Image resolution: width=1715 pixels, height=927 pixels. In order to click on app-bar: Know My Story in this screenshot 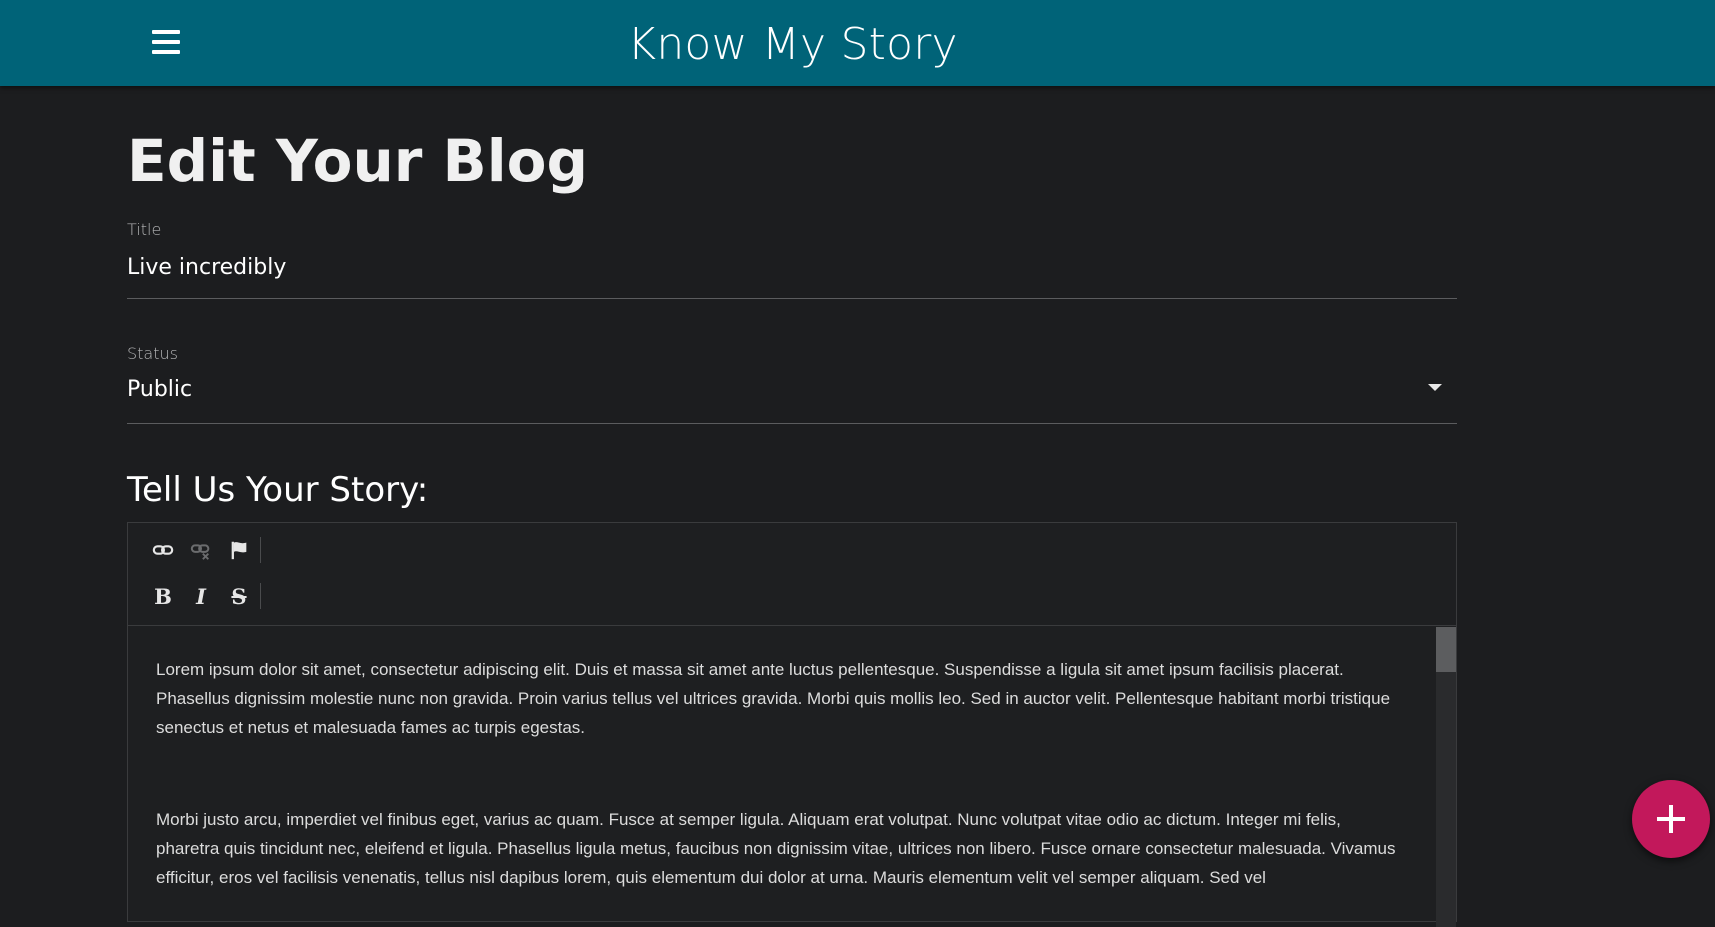, I will do `click(857, 43)`.